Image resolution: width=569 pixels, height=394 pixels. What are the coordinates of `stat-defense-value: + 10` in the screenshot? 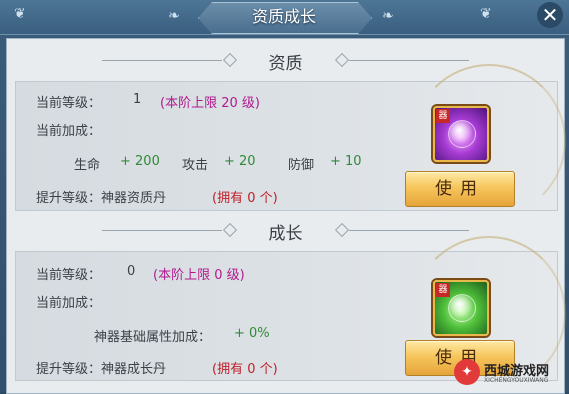 It's located at (346, 161).